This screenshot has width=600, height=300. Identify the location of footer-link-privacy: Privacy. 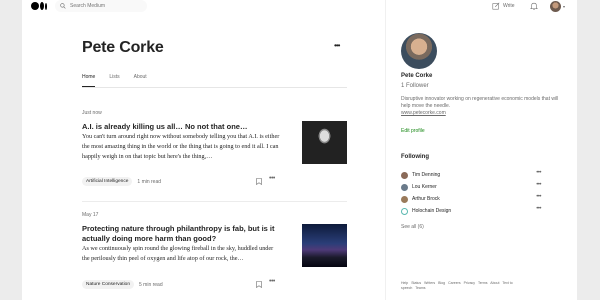
(469, 283).